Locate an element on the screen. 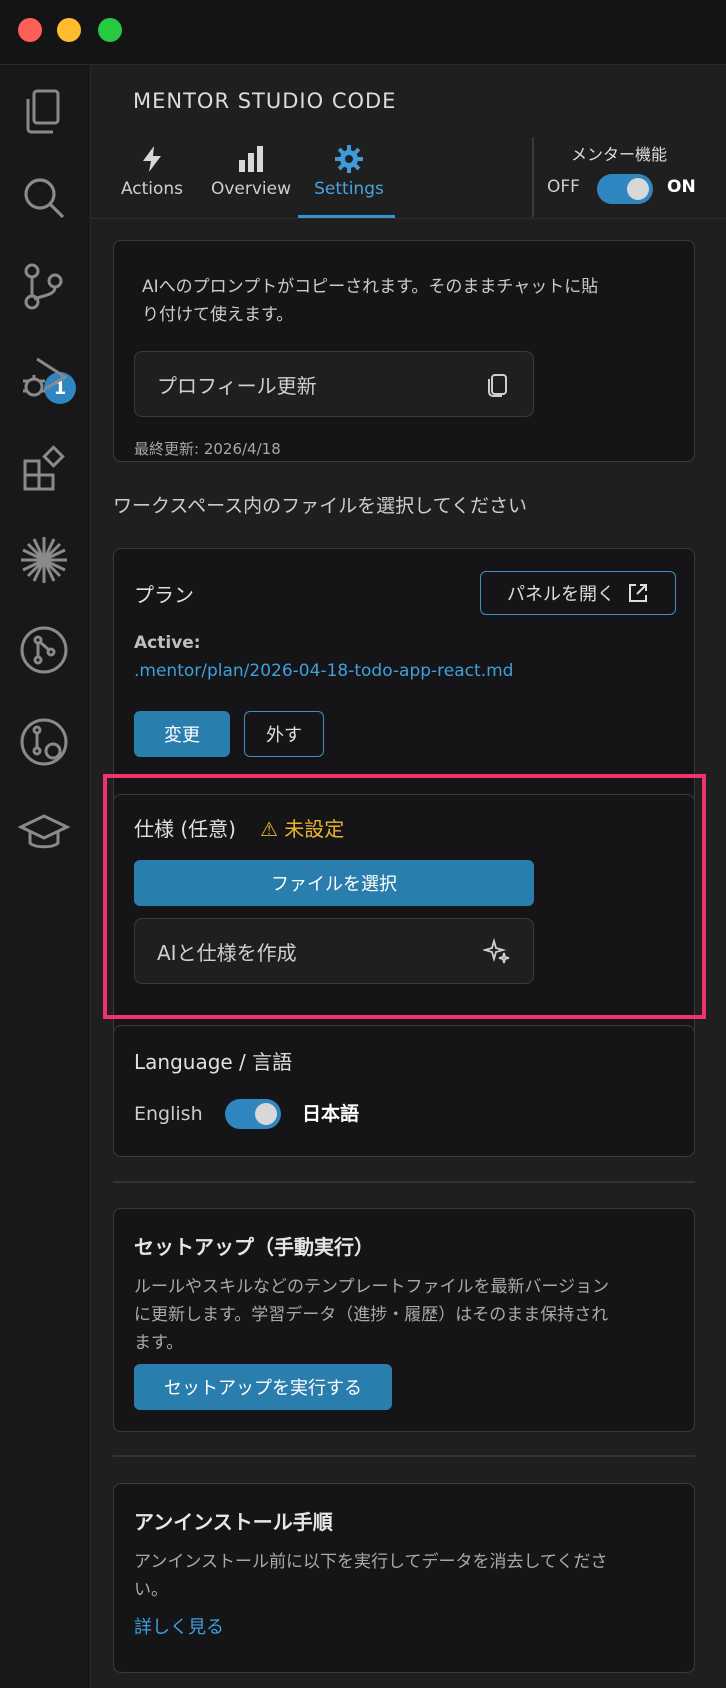 This screenshot has height=1688, width=726. language-toggle-switch is located at coordinates (253, 1114).